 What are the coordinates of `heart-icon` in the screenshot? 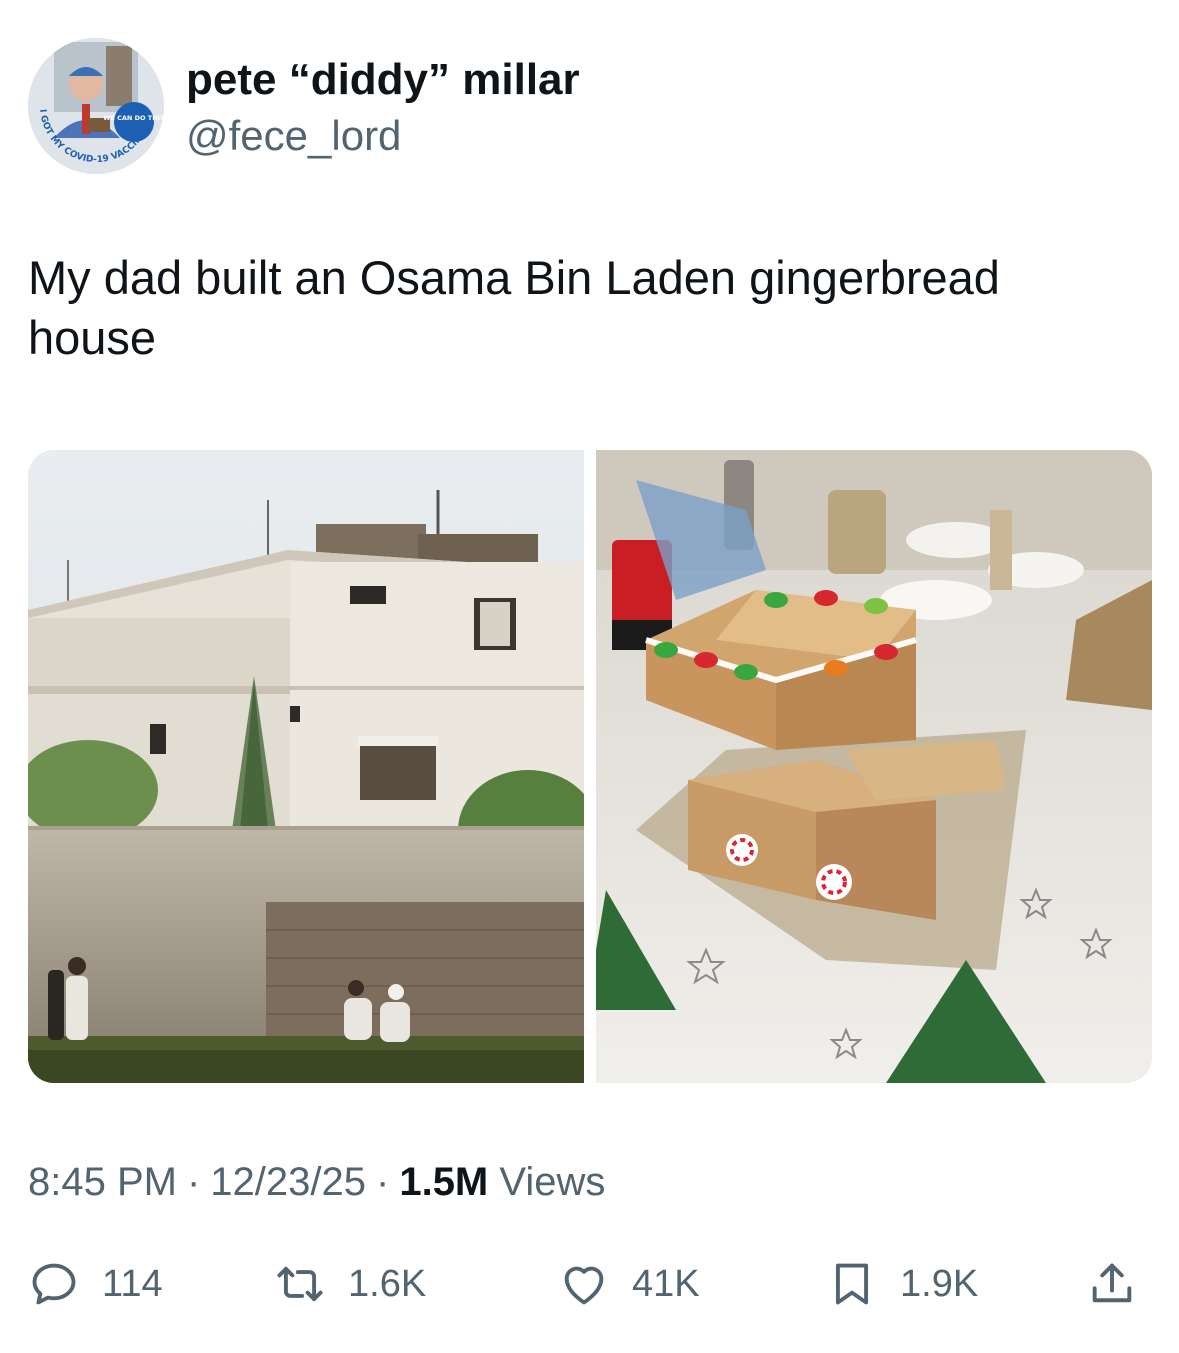 It's located at (584, 1285).